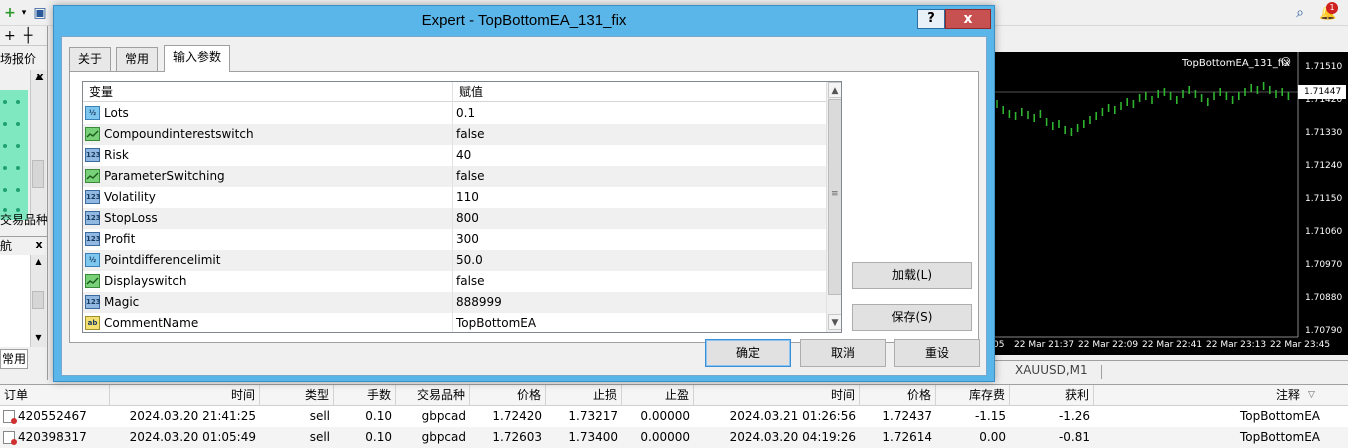 This screenshot has width=1348, height=448. What do you see at coordinates (469, 260) in the screenshot?
I see `parameter-value: 50.0` at bounding box center [469, 260].